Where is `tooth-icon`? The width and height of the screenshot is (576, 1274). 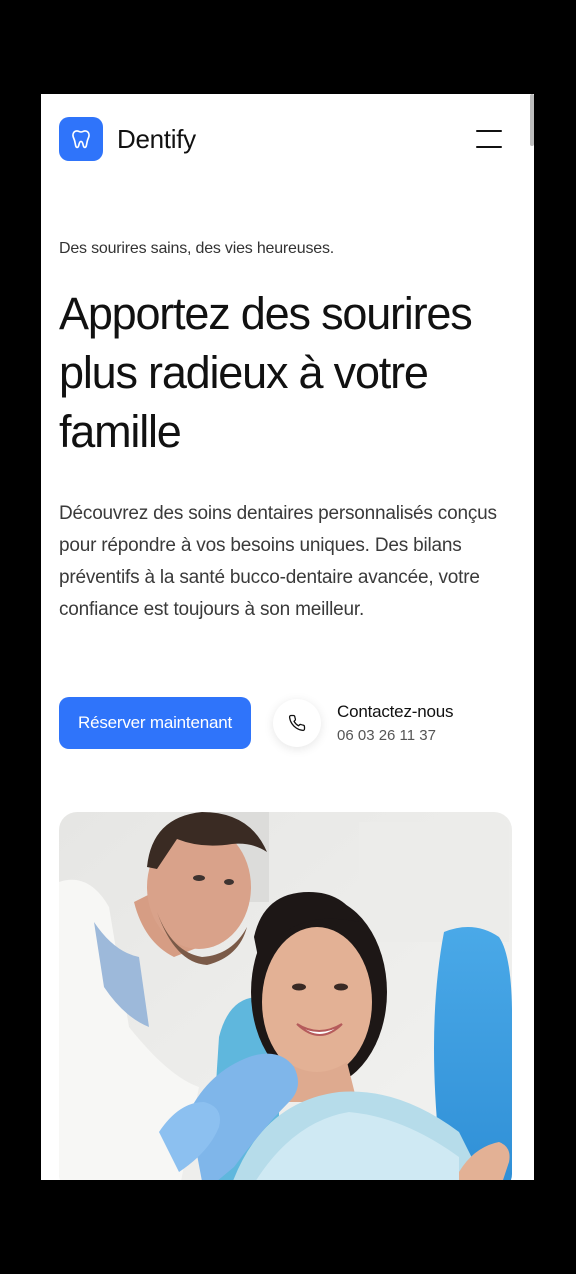
tooth-icon is located at coordinates (81, 139).